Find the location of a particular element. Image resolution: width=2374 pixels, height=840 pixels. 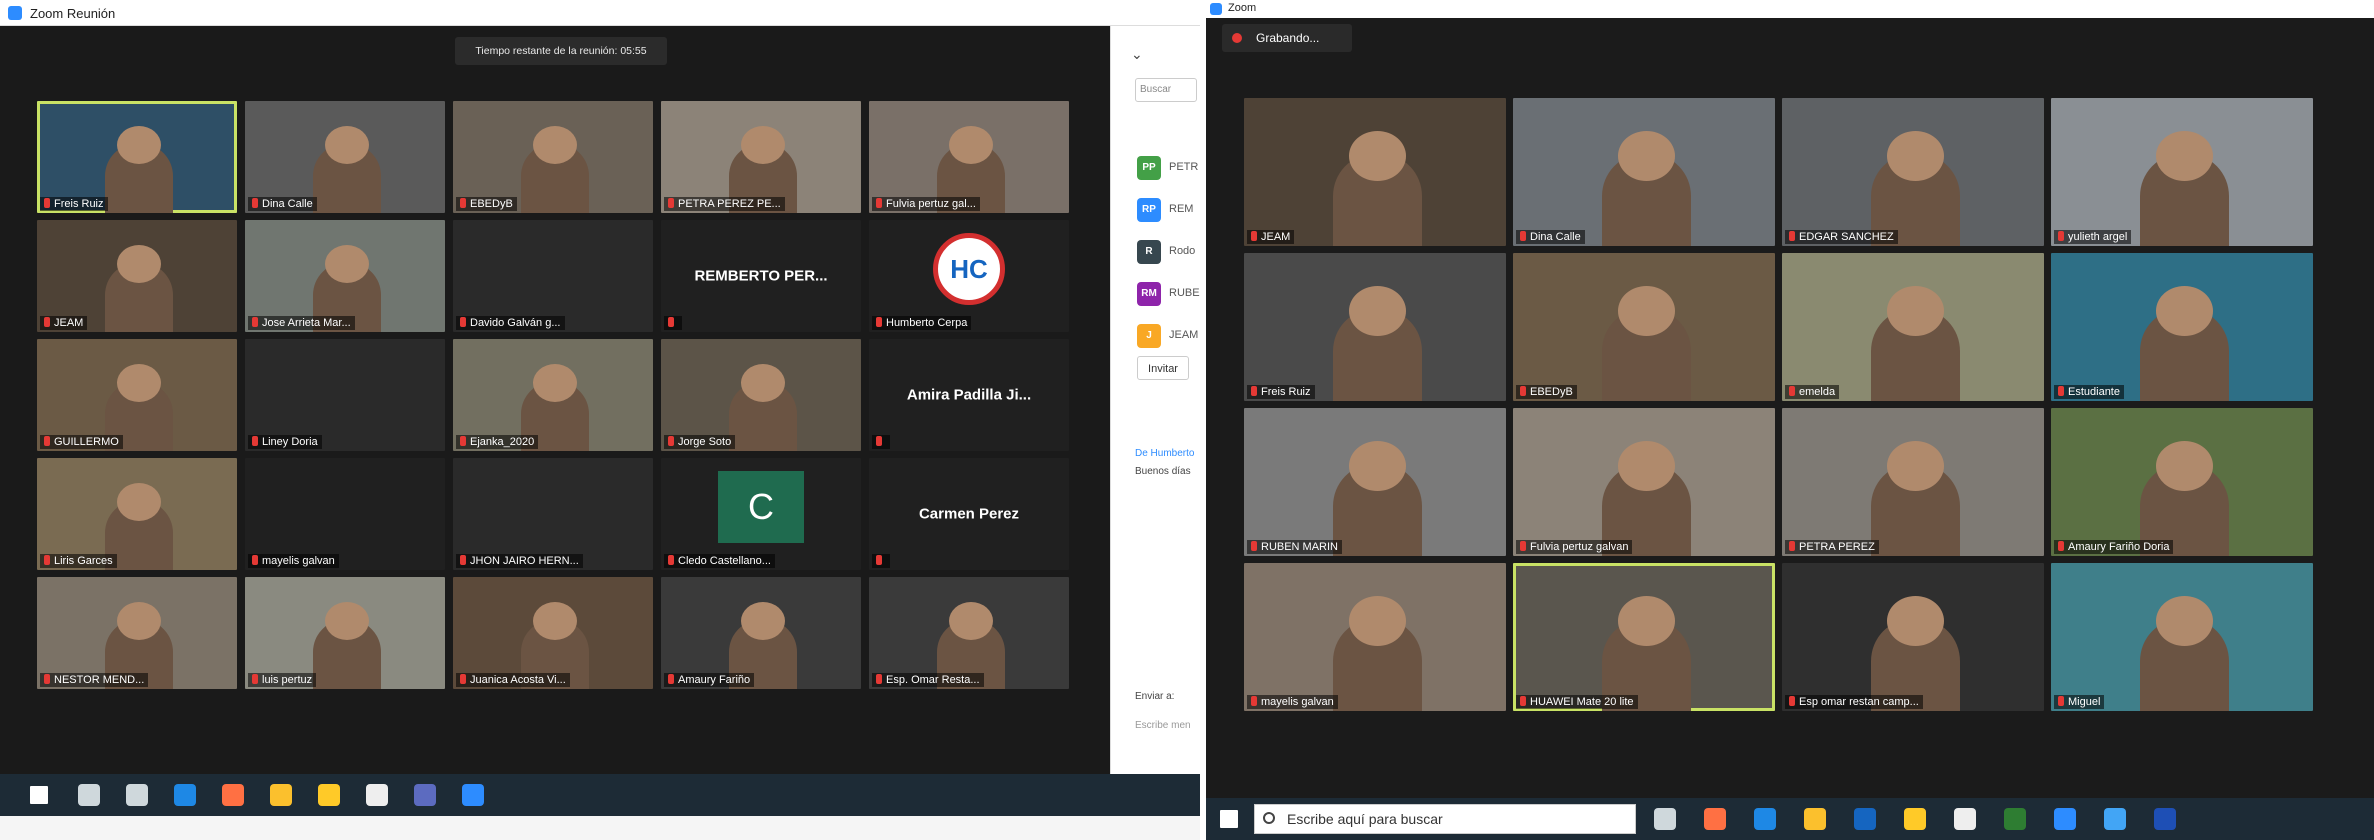

participant-tile: yulieth argel is located at coordinates (2182, 172).